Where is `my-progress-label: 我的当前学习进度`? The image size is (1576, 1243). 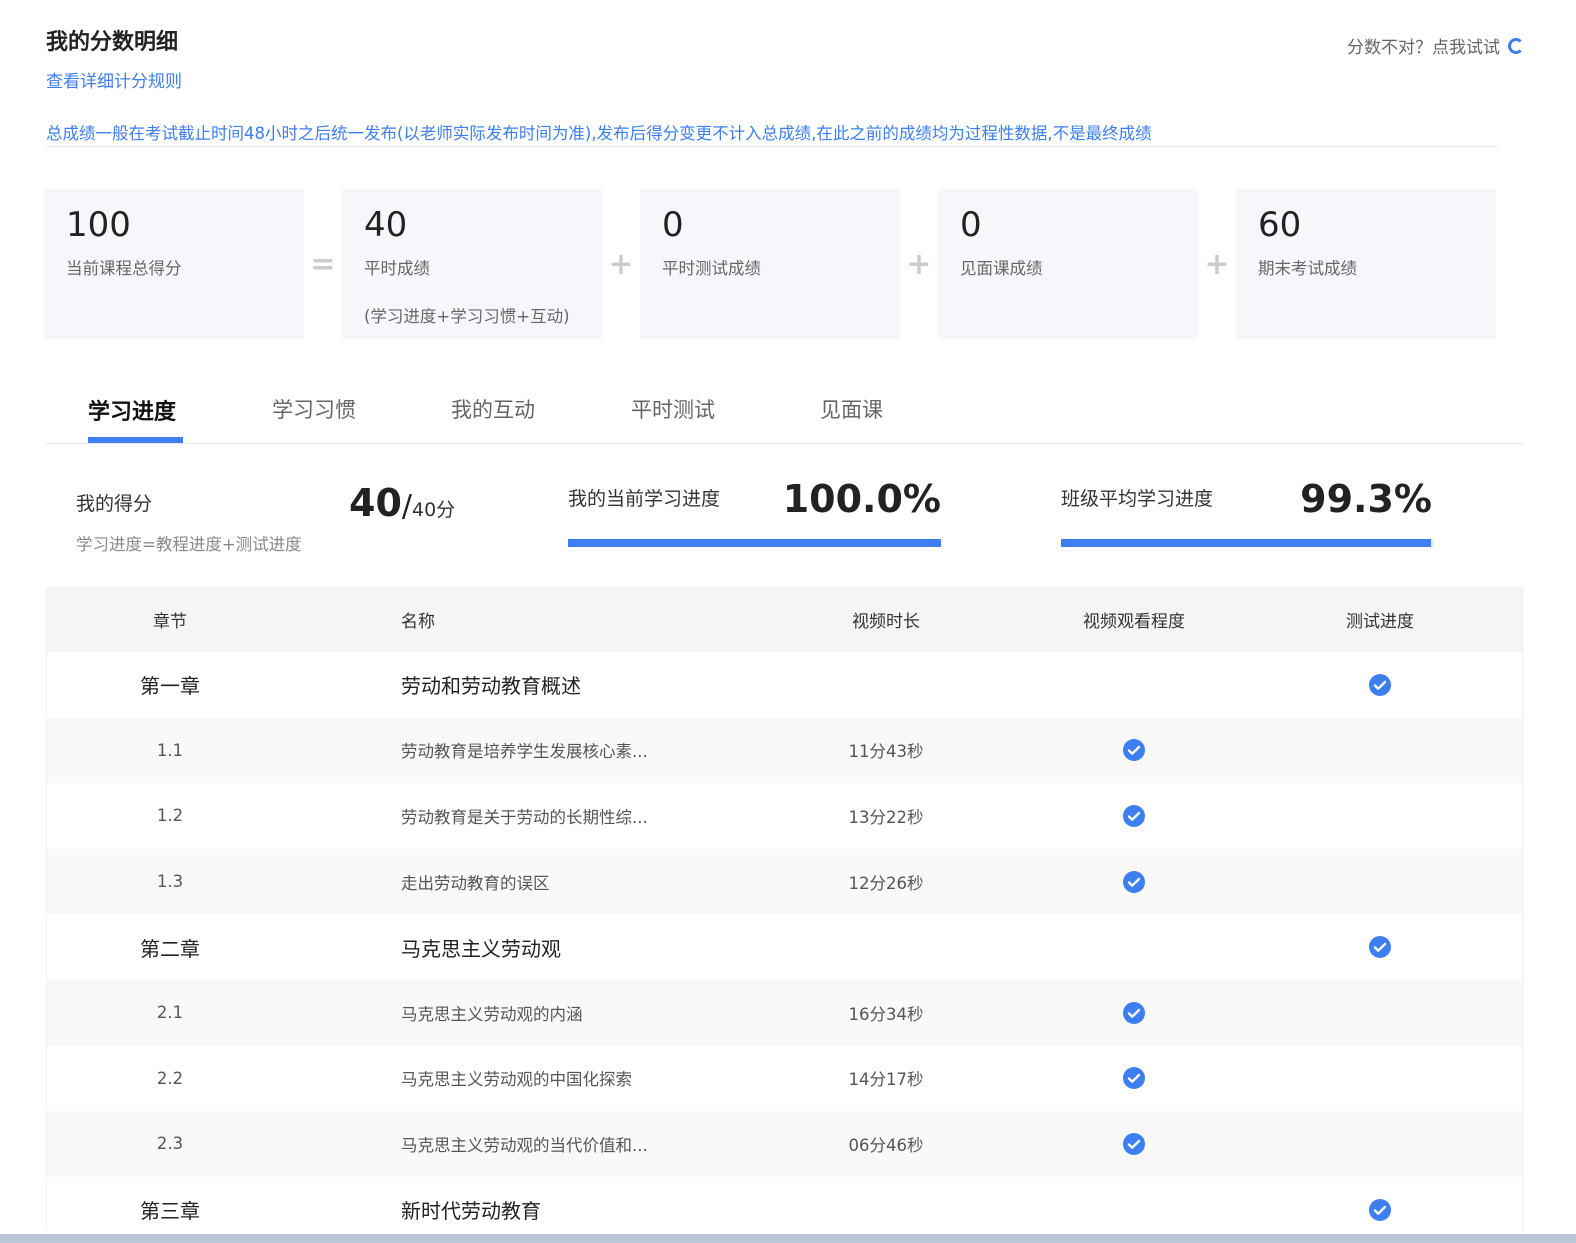 my-progress-label: 我的当前学习进度 is located at coordinates (644, 499).